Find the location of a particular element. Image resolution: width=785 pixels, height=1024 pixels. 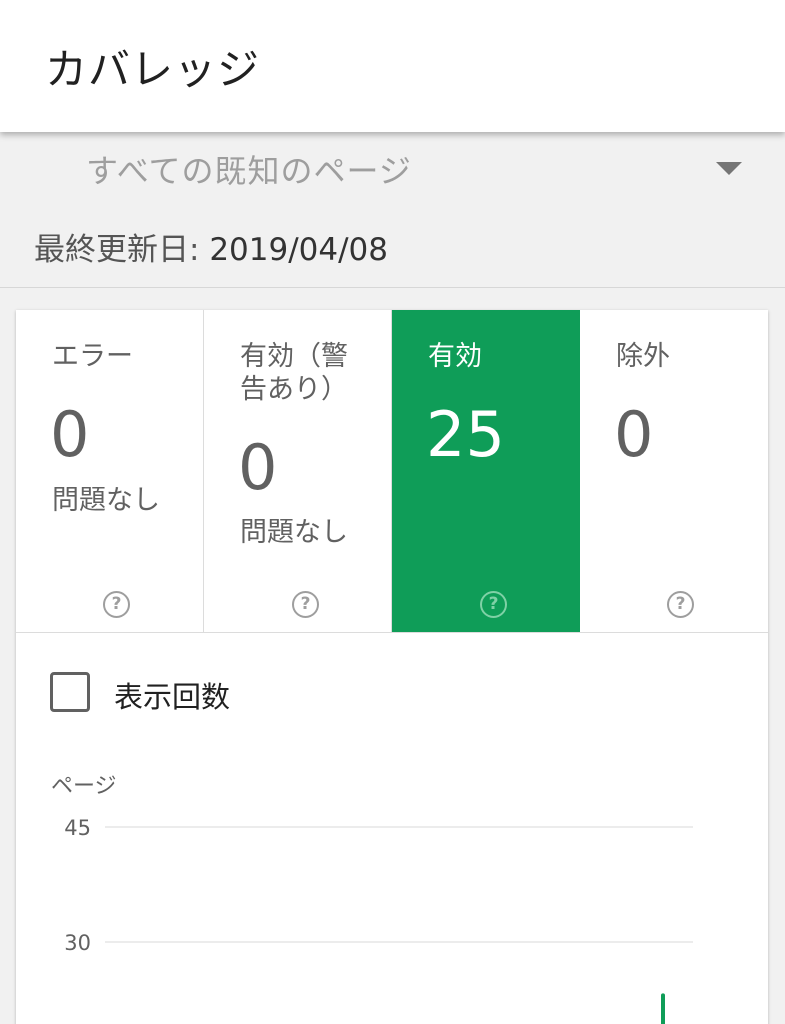

last-updated-date: 2019/04/08 is located at coordinates (298, 250).